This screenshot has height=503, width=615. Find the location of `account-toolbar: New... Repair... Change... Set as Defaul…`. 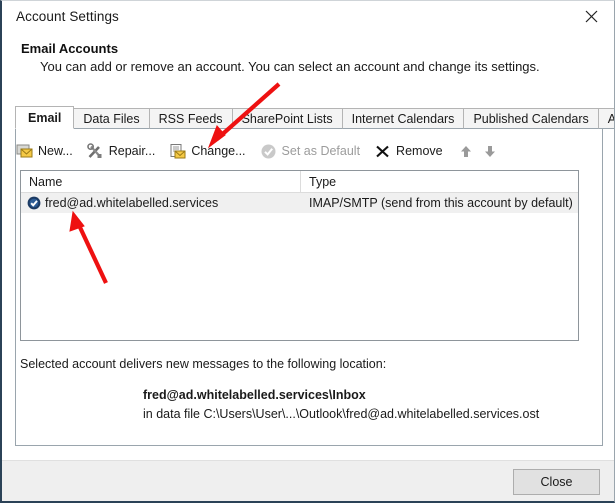

account-toolbar: New... Repair... Change... Set as Defaul… is located at coordinates (260, 151).